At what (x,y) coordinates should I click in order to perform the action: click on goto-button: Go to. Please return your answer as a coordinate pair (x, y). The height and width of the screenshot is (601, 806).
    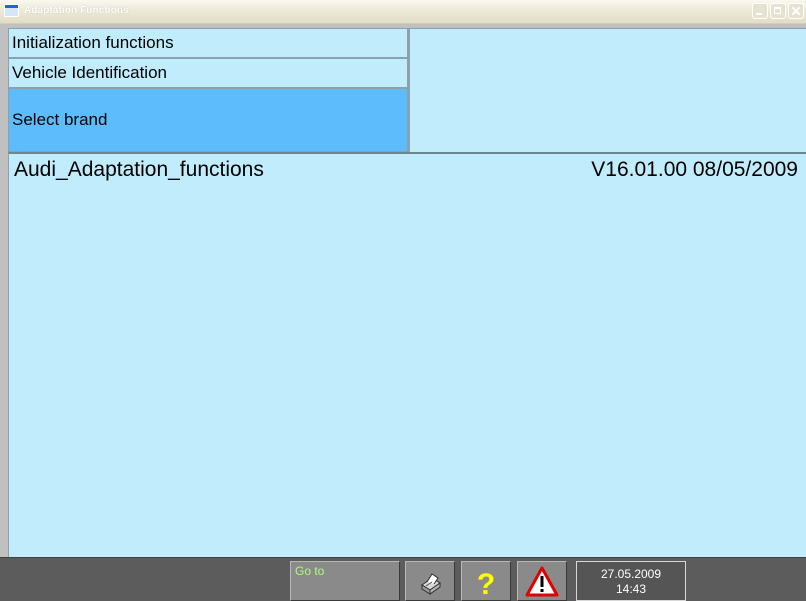
    Looking at the image, I should click on (345, 581).